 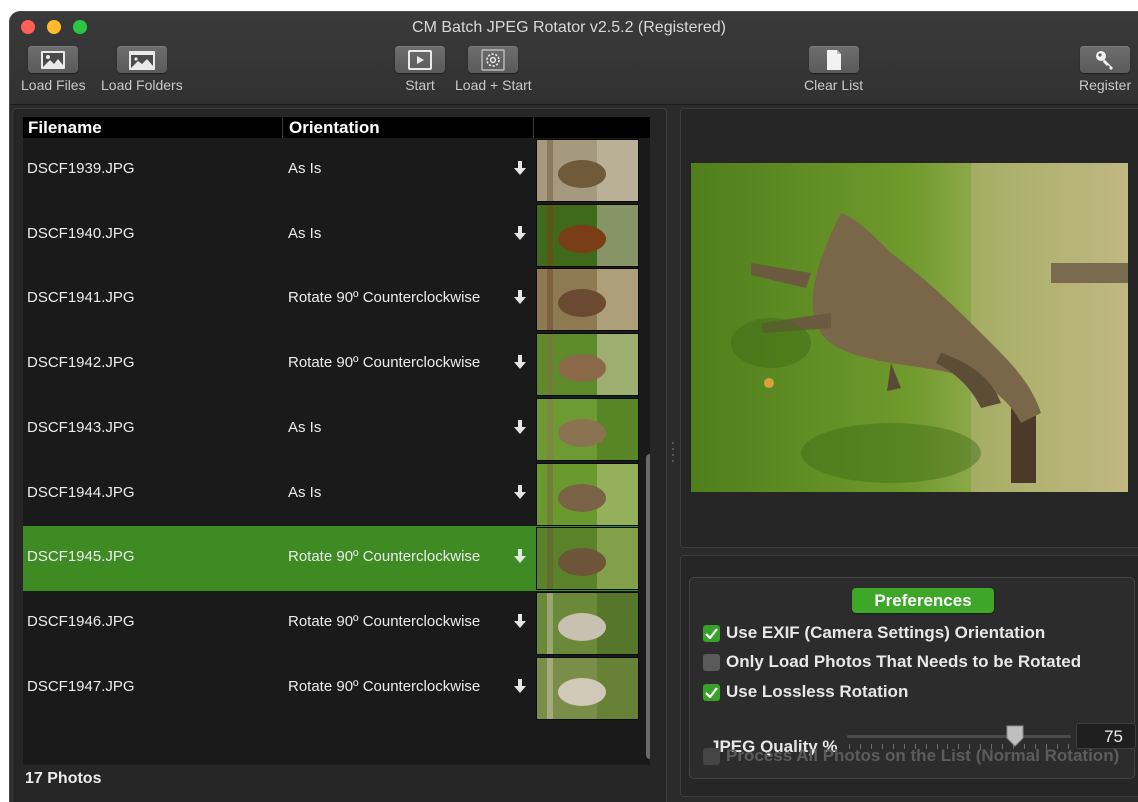 I want to click on folder-photo-icon, so click(x=141, y=59).